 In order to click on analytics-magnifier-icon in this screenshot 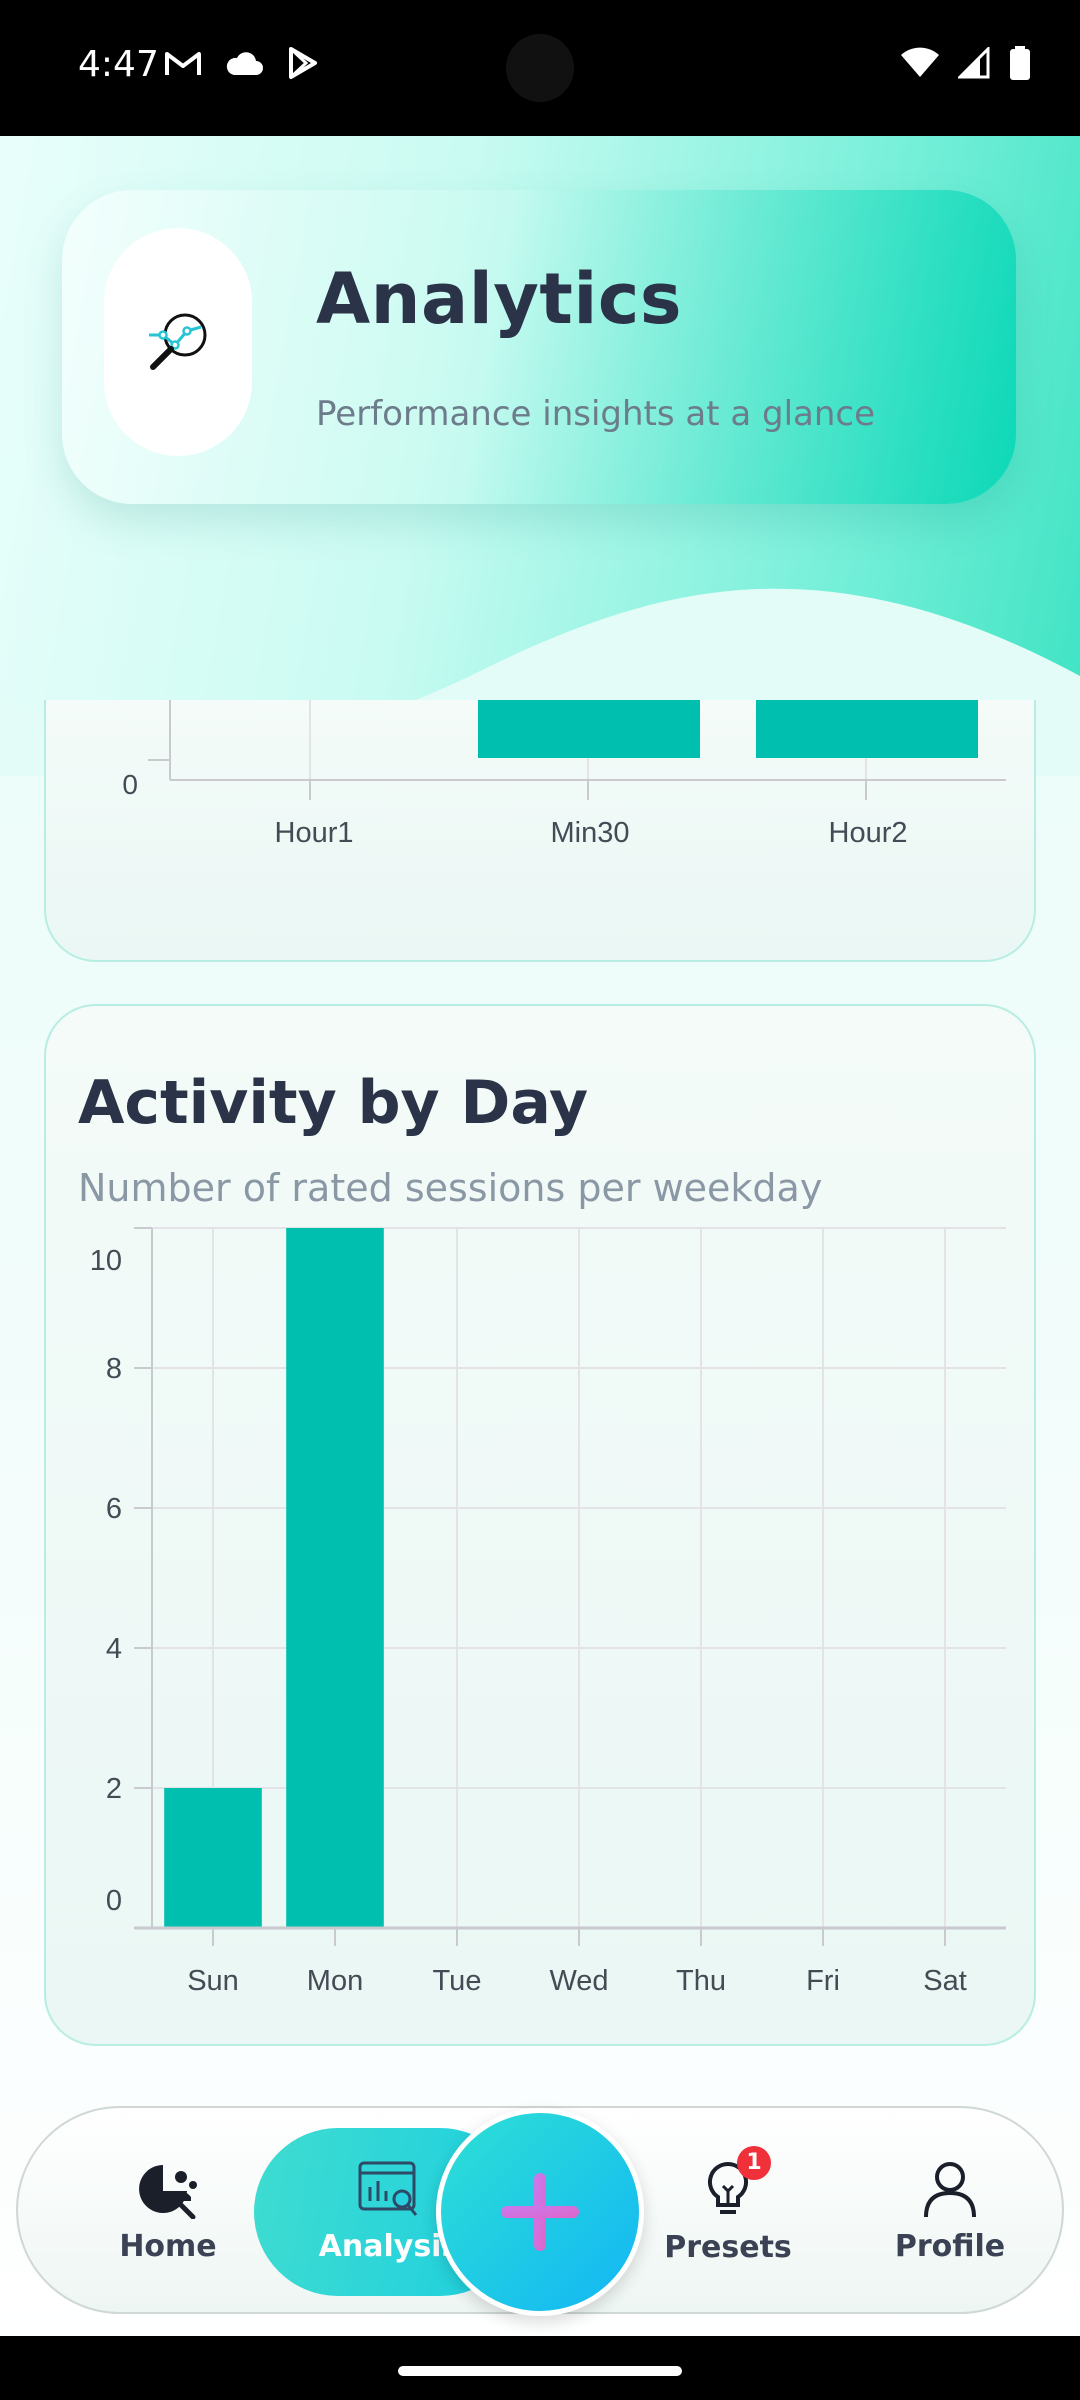, I will do `click(178, 341)`.